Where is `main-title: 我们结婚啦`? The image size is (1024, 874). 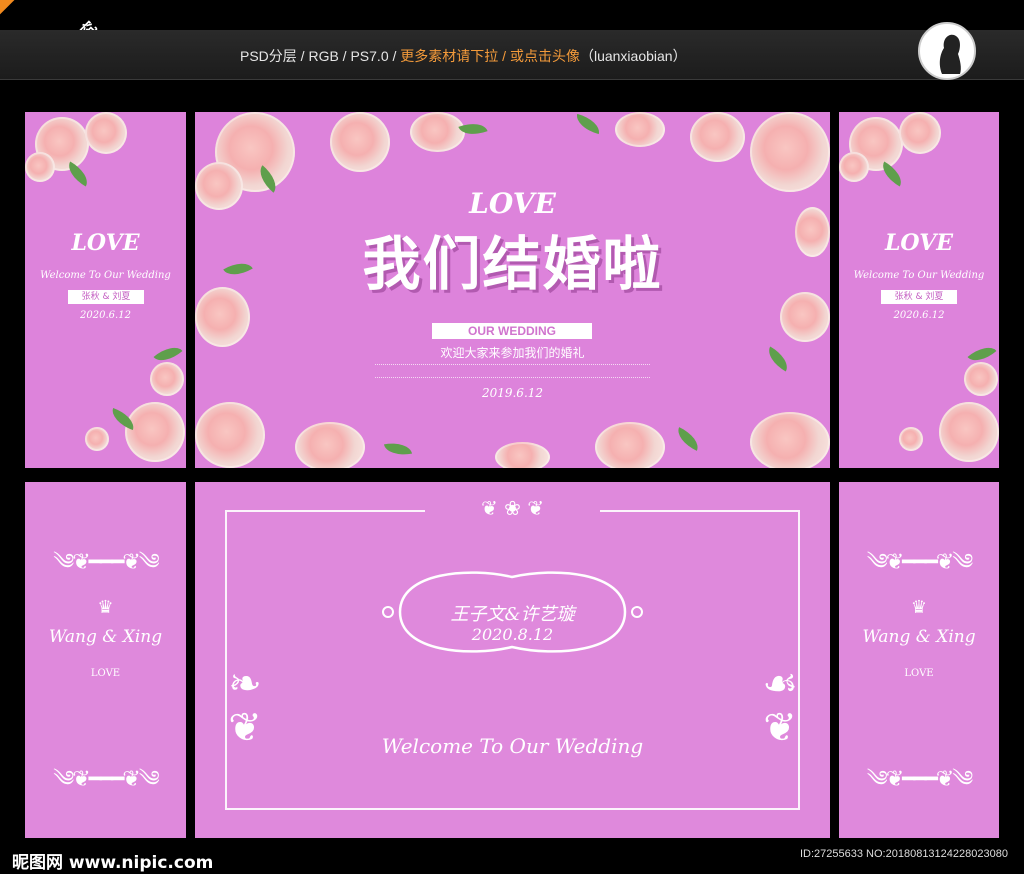
main-title: 我们结婚啦 is located at coordinates (512, 264).